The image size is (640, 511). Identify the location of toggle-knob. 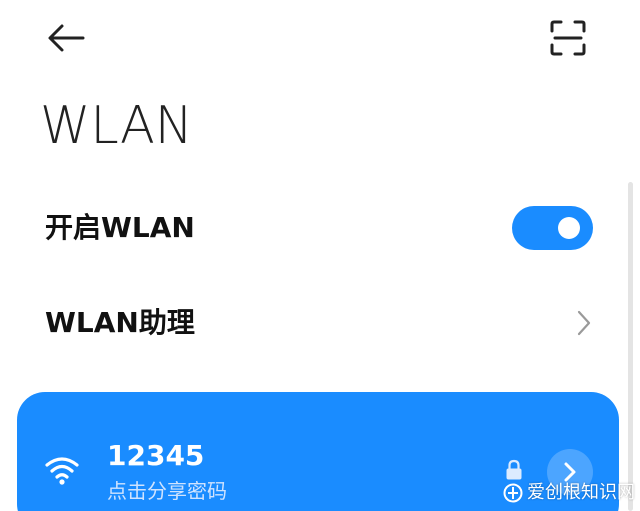
(569, 228).